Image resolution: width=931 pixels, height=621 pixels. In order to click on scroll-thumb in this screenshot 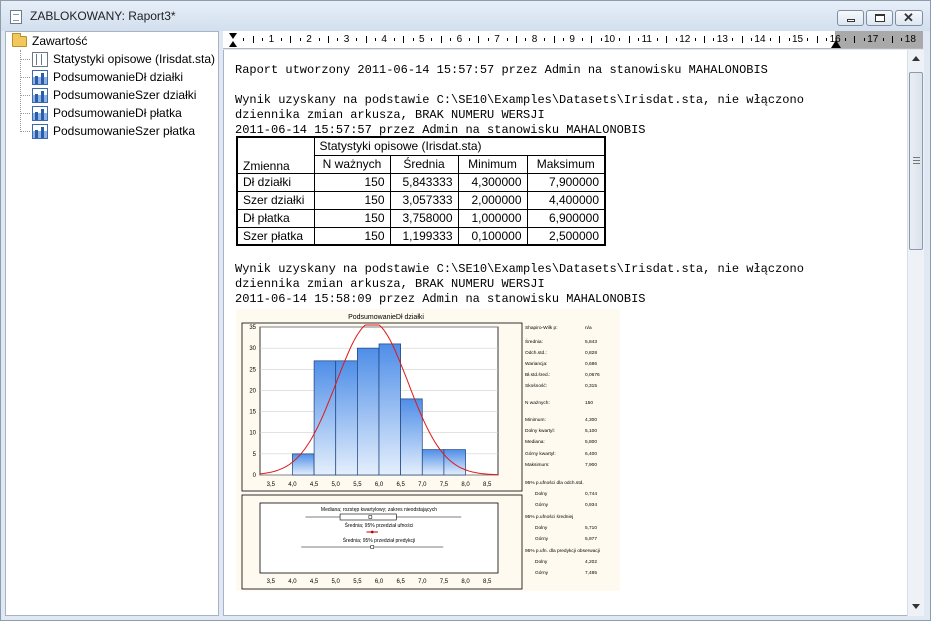, I will do `click(916, 161)`.